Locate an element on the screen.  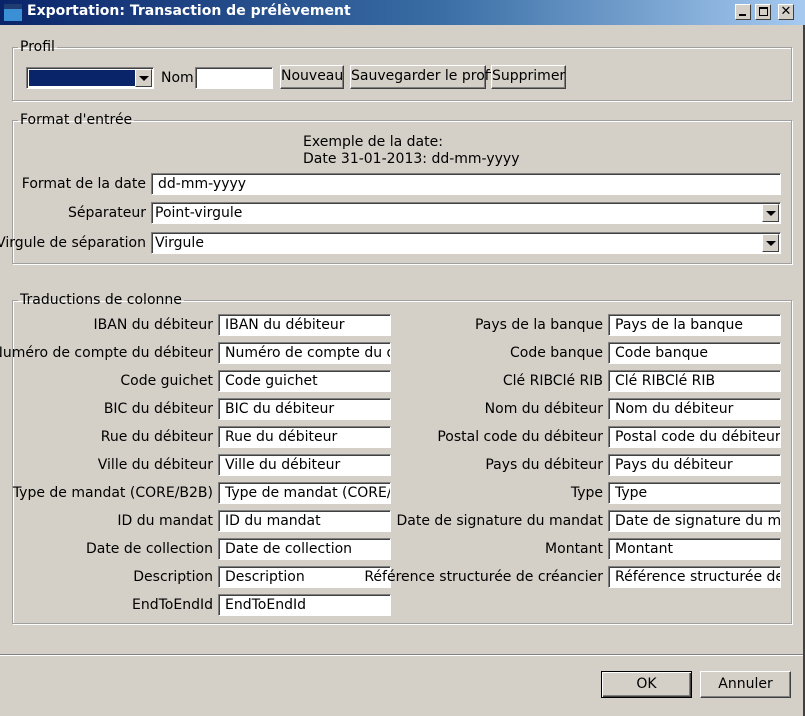
column-input: Type is located at coordinates (694, 493).